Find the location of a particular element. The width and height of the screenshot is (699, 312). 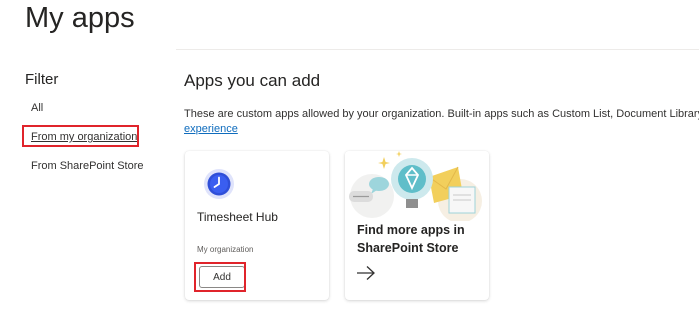

store-illustration is located at coordinates (417, 186).